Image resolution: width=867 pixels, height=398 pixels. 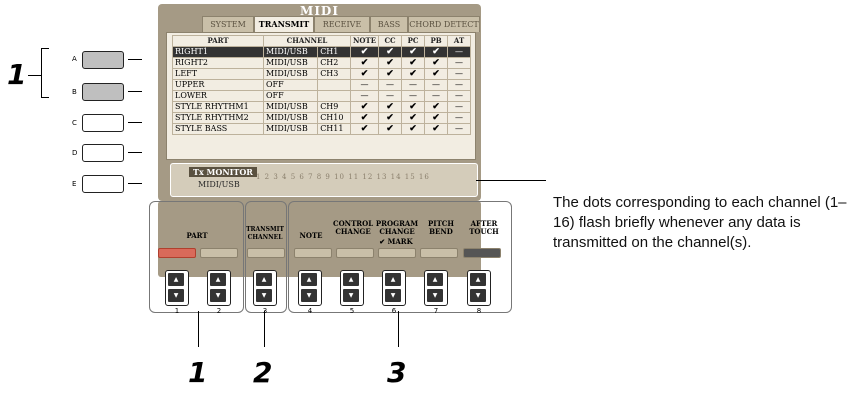 I want to click on updown-button-1: ▲ ▼, so click(x=177, y=288).